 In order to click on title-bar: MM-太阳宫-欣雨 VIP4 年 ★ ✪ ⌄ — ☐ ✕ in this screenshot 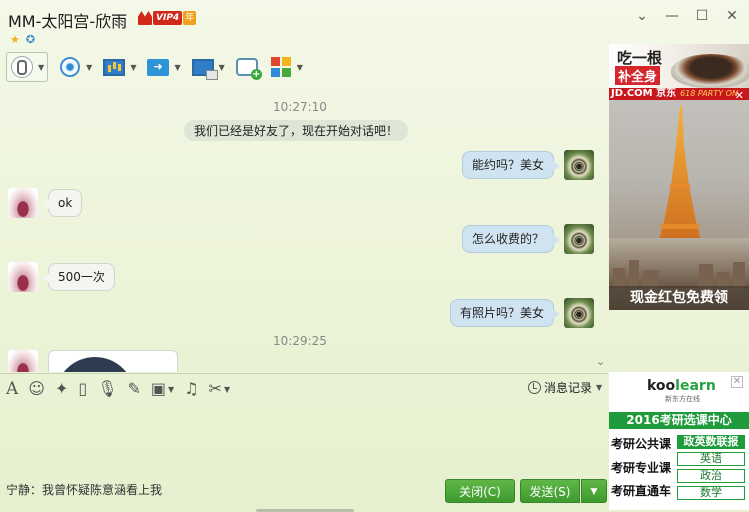, I will do `click(374, 25)`.